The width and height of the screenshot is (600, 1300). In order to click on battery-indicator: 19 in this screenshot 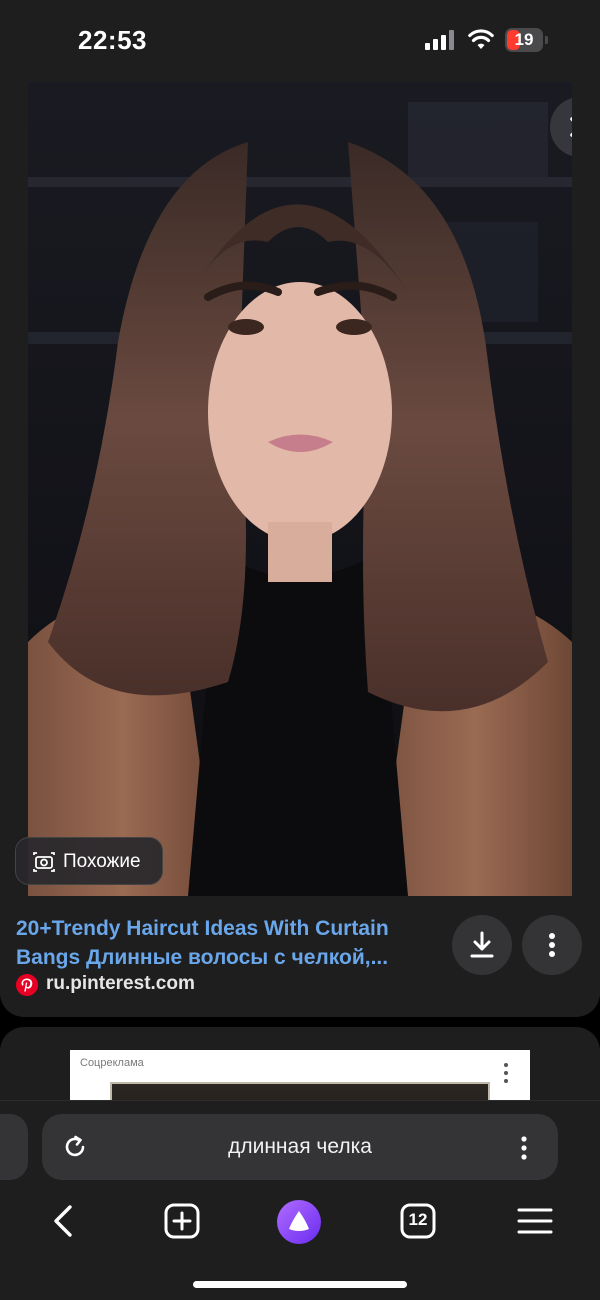, I will do `click(524, 40)`.